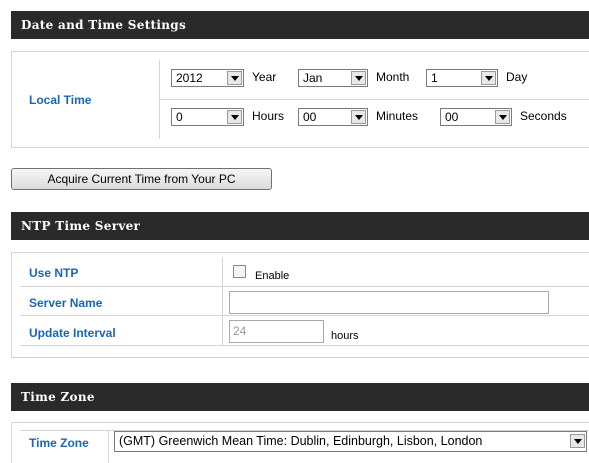 The height and width of the screenshot is (463, 589). I want to click on update-interval-input: 24, so click(276, 331).